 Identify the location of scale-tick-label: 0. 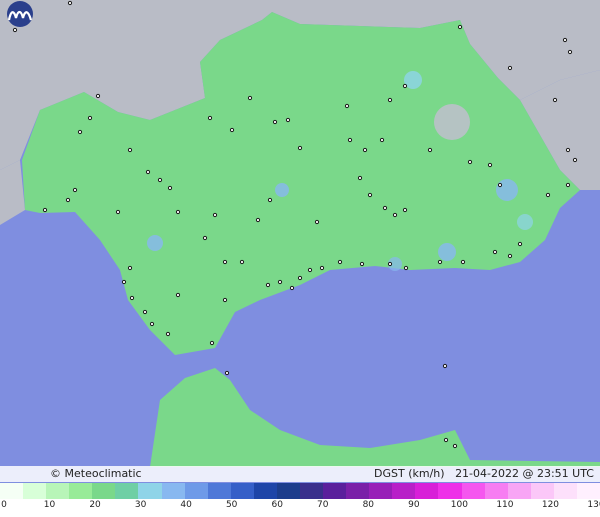
(4, 505).